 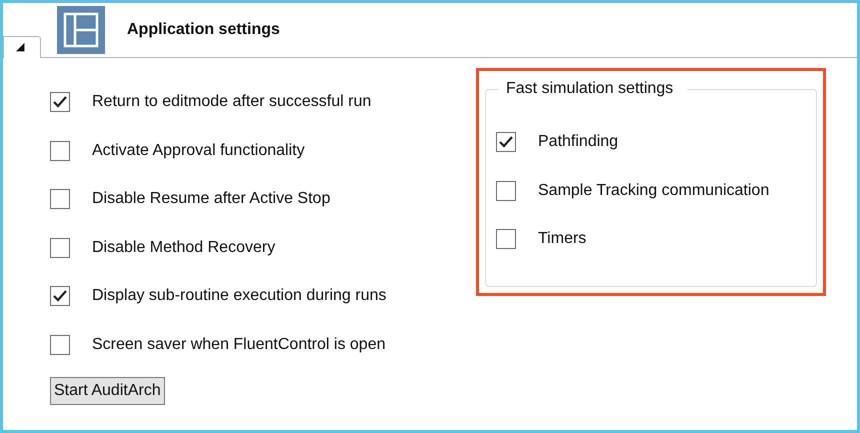 What do you see at coordinates (22, 47) in the screenshot?
I see `collapse-tab: ◢` at bounding box center [22, 47].